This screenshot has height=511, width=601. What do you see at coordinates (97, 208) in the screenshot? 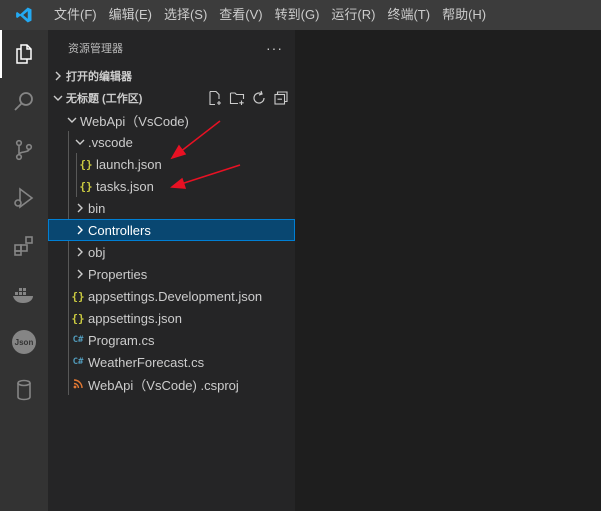
I see `tree-item-label: bin` at bounding box center [97, 208].